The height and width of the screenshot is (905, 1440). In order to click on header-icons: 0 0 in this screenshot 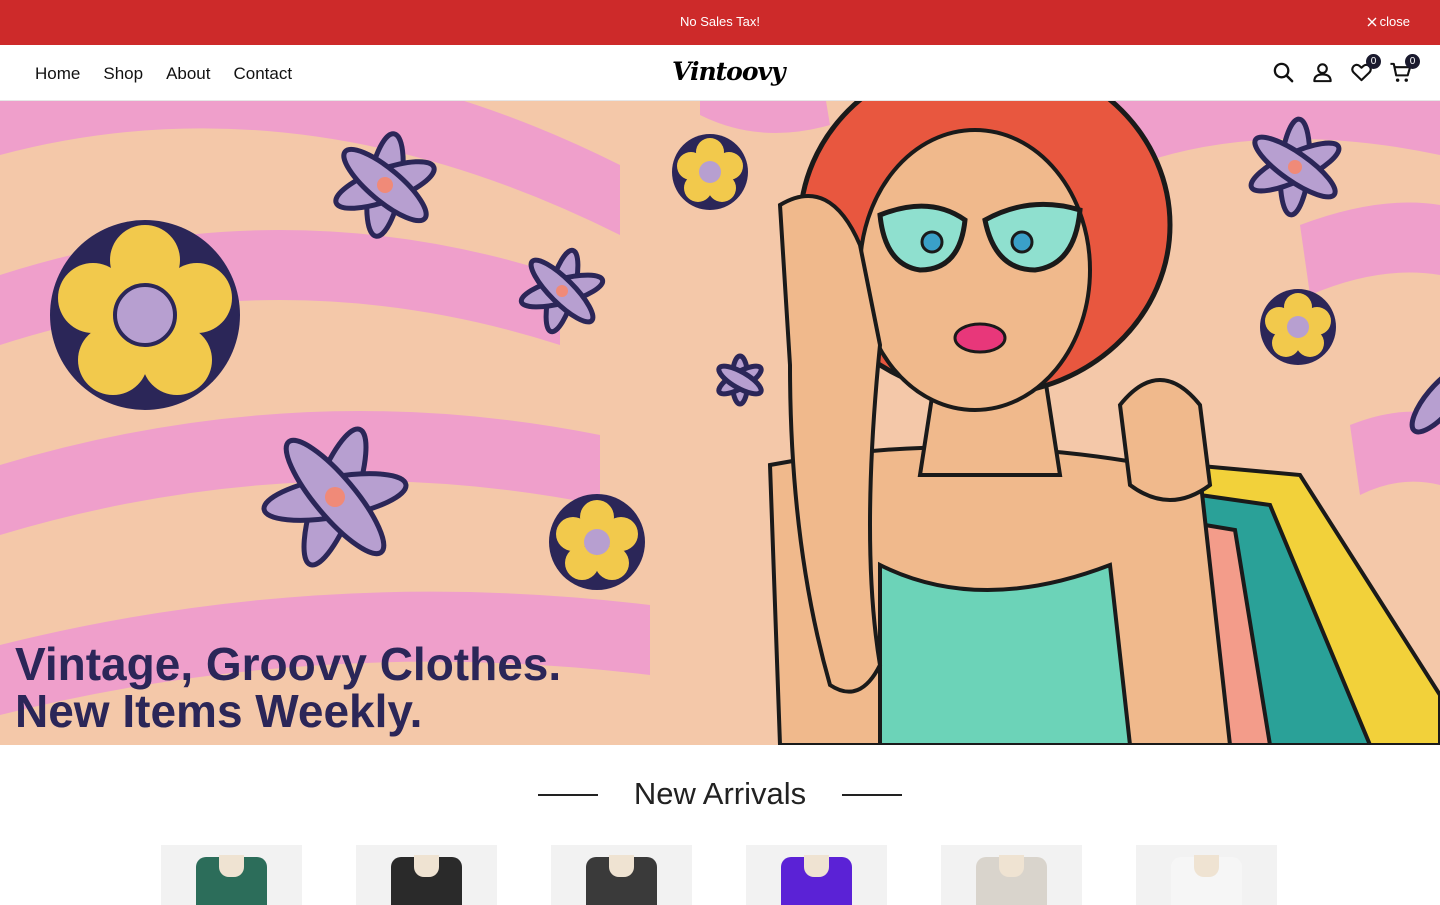, I will do `click(1346, 69)`.